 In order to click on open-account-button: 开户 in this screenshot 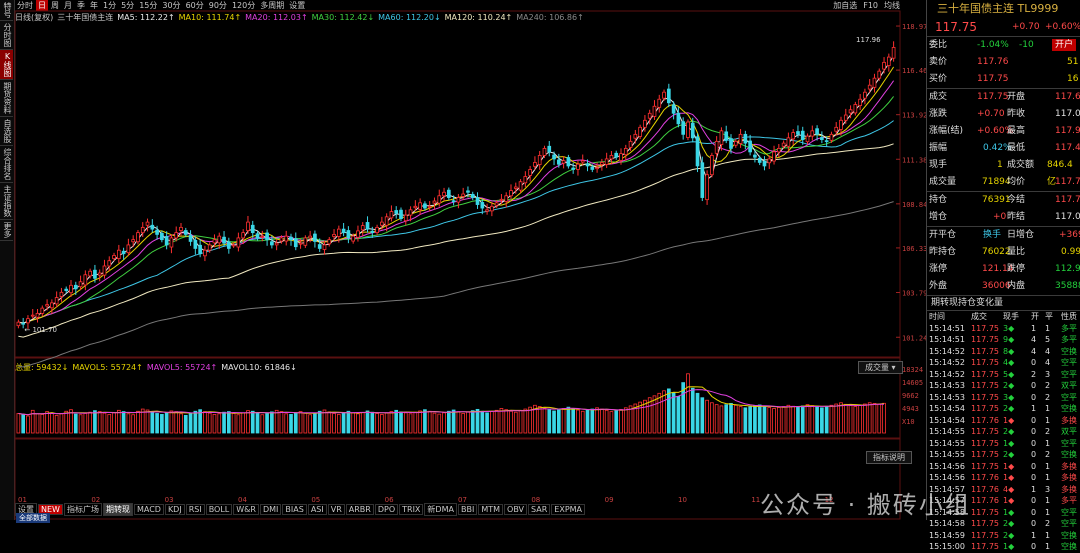, I will do `click(1064, 45)`.